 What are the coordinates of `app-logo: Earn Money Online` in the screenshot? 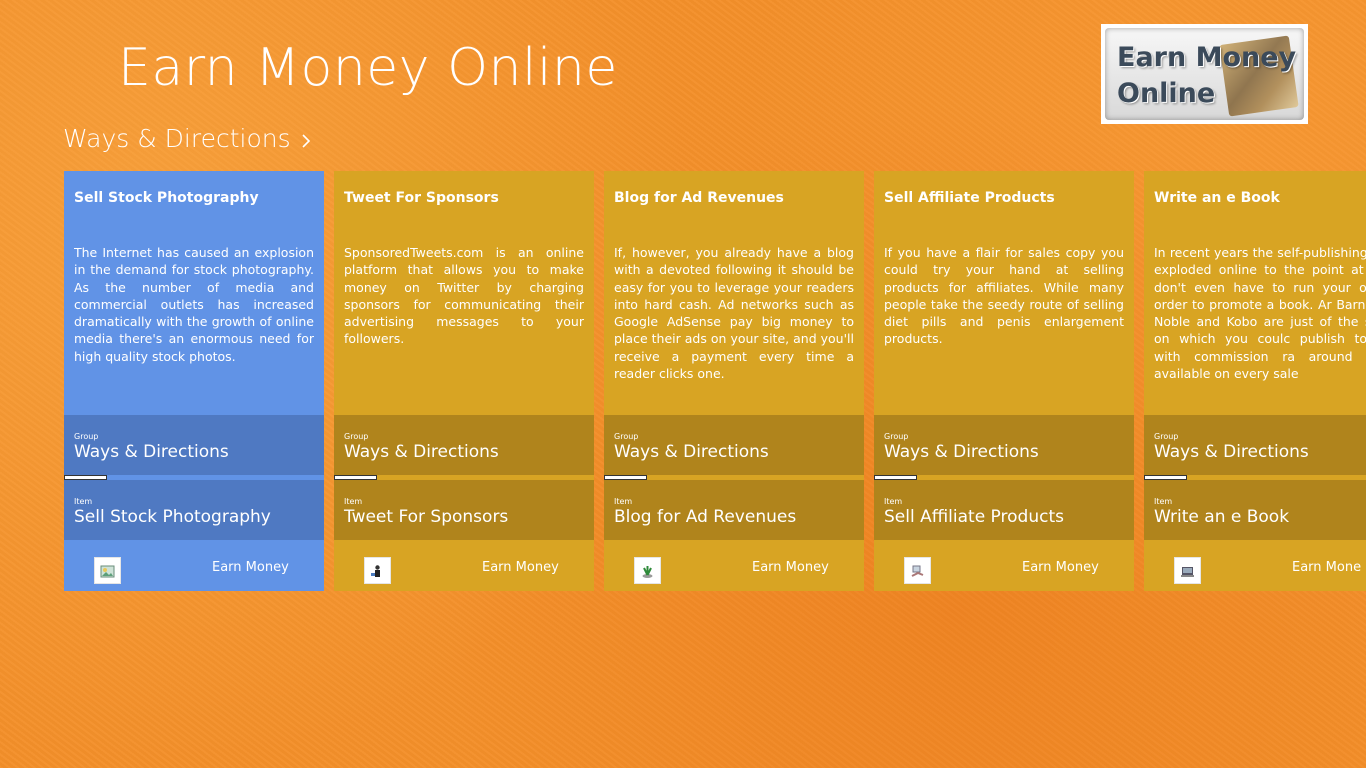 It's located at (1204, 74).